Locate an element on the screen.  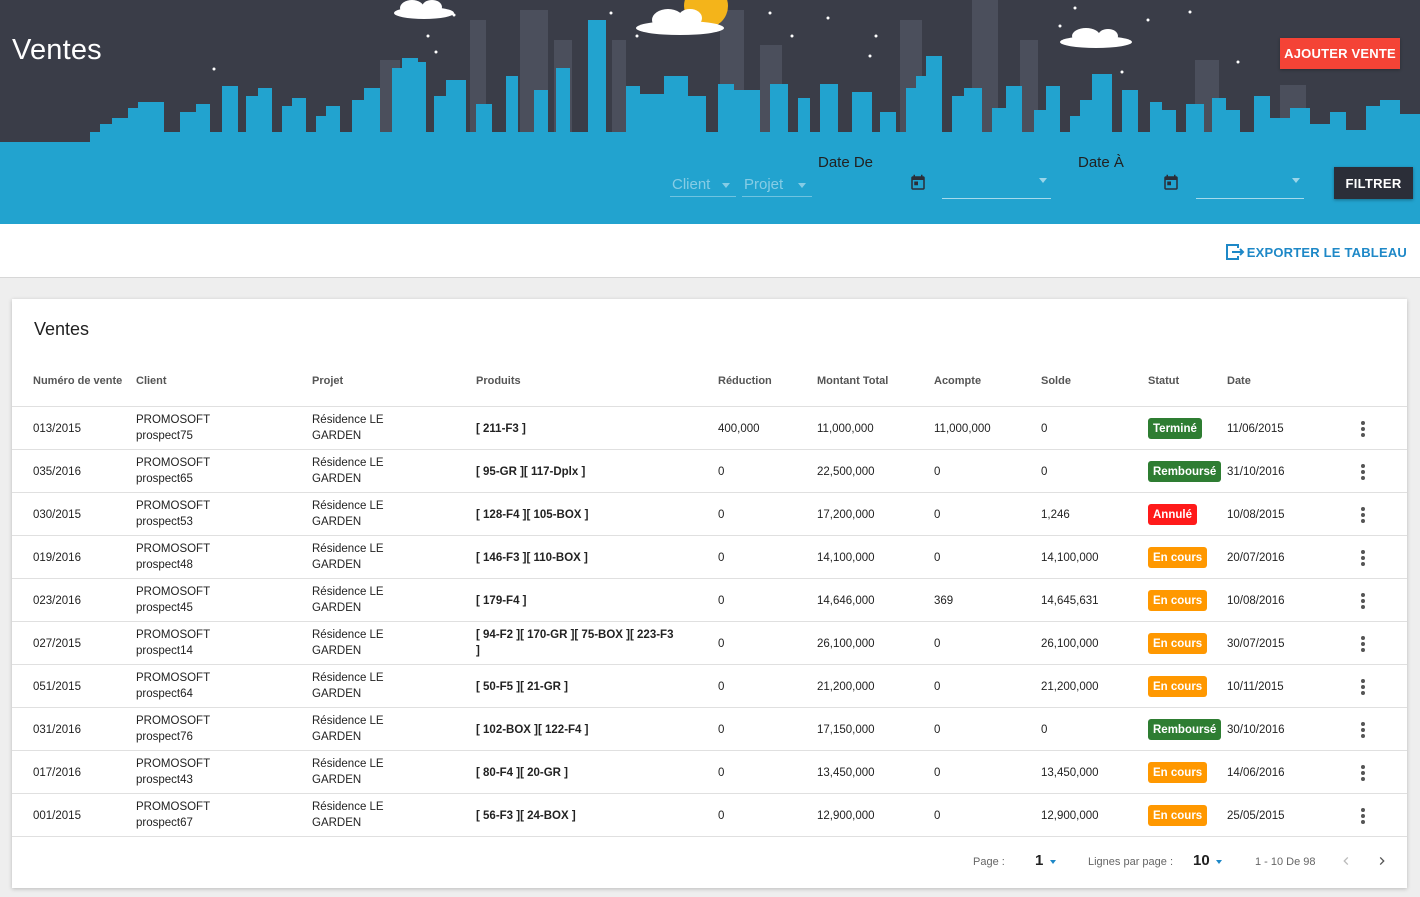
column-header-reduction: Réduction is located at coordinates (745, 381).